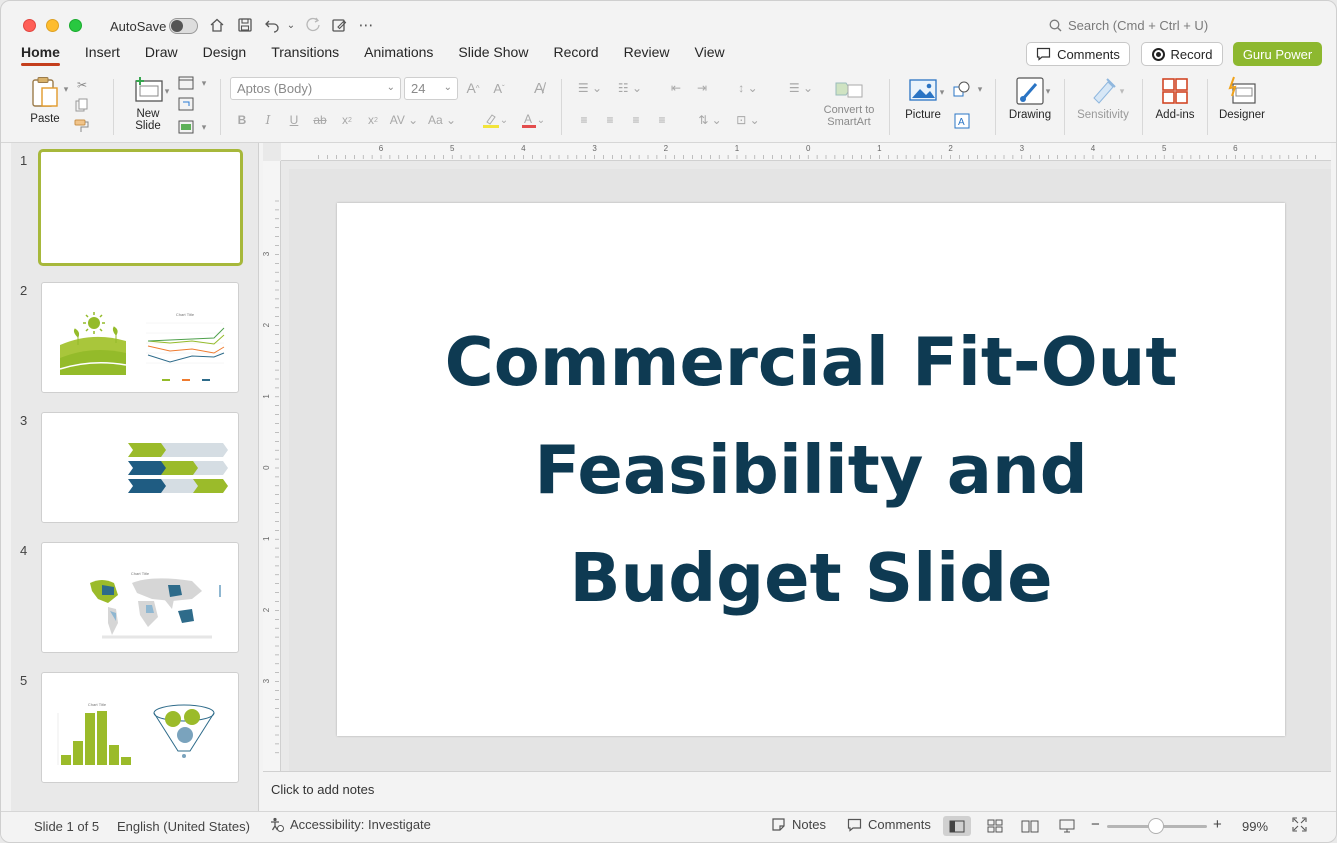  Describe the element at coordinates (1030, 826) in the screenshot. I see `reading-view-button` at that location.